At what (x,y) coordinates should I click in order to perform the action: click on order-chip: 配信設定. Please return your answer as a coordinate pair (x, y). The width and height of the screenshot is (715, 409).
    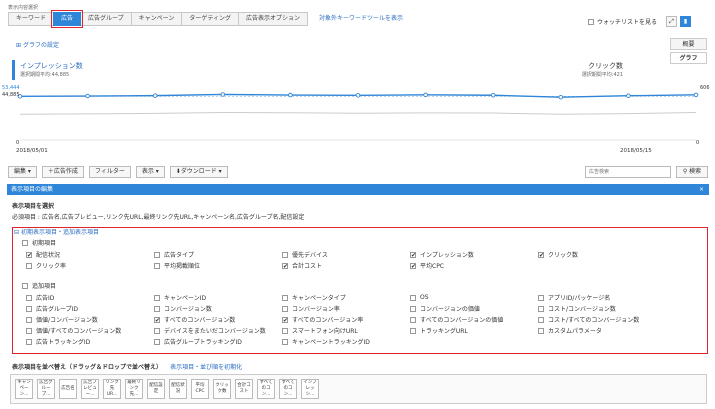
    Looking at the image, I should click on (156, 389).